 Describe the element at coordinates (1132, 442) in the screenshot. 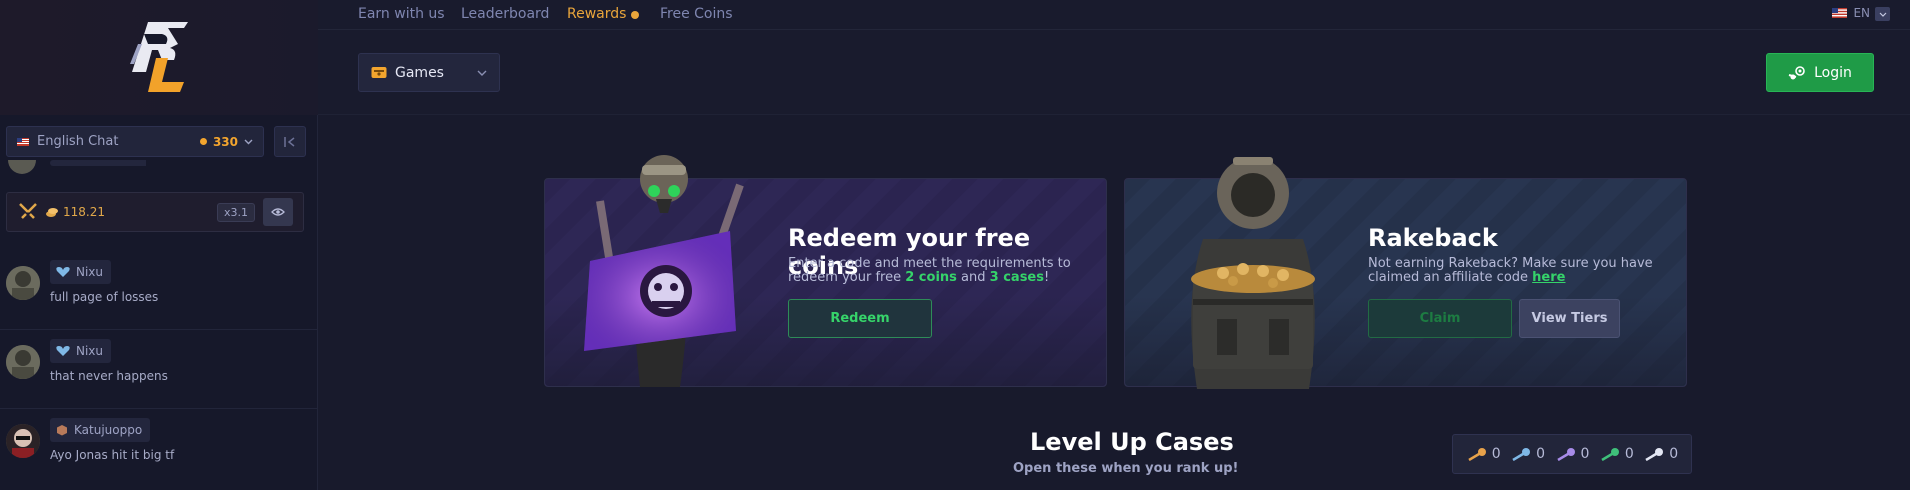

I see `level-up-title: Level Up Cases` at that location.